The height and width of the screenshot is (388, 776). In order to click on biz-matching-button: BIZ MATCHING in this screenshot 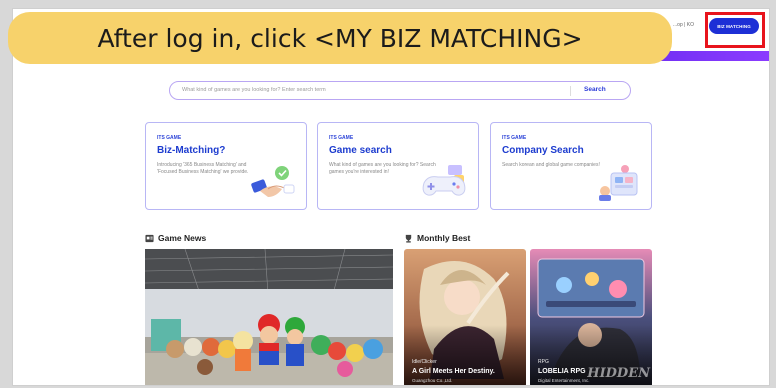, I will do `click(734, 26)`.